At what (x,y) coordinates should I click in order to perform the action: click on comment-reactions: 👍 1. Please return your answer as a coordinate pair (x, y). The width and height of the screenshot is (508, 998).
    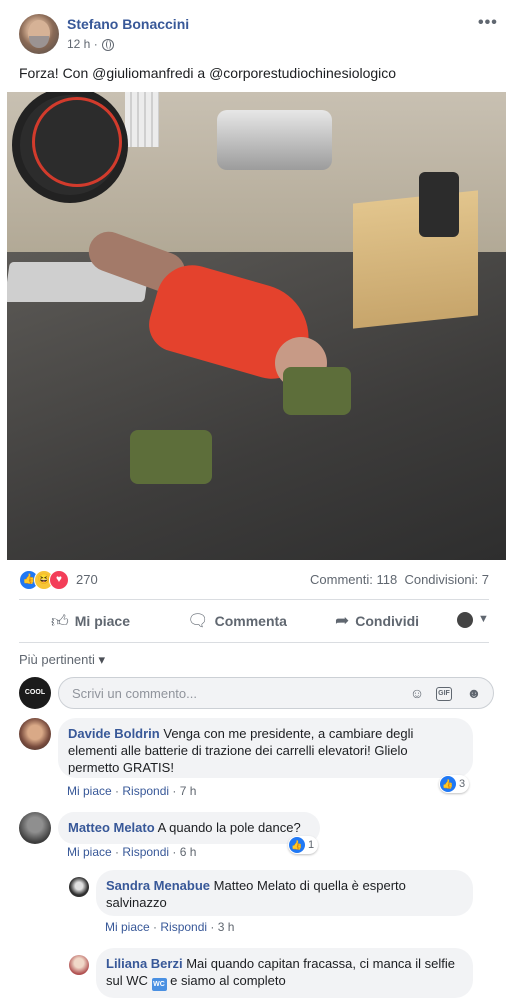
    Looking at the image, I should click on (303, 845).